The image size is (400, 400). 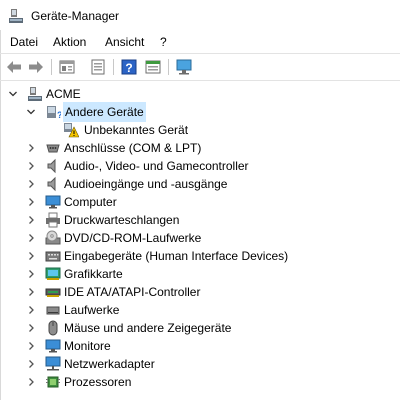 I want to click on tree-category-anschluesse: Anschlüsse (COM & LPT), so click(x=200, y=148).